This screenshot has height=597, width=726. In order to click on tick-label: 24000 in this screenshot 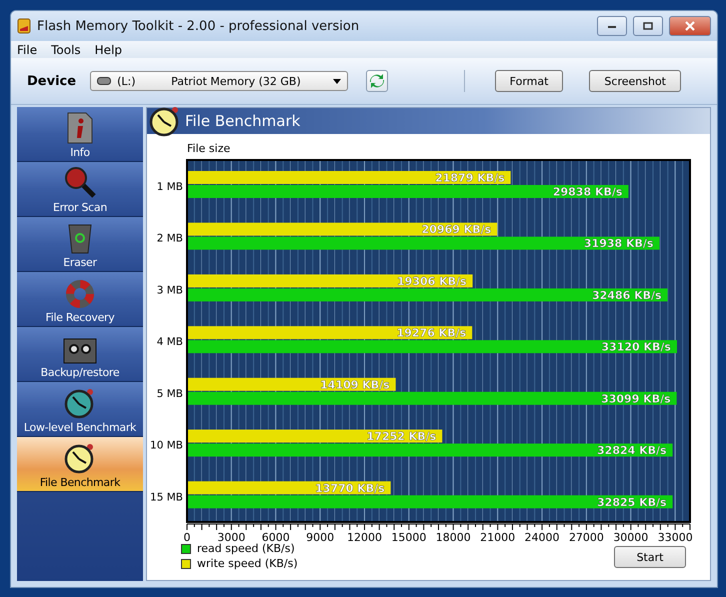, I will do `click(542, 536)`.